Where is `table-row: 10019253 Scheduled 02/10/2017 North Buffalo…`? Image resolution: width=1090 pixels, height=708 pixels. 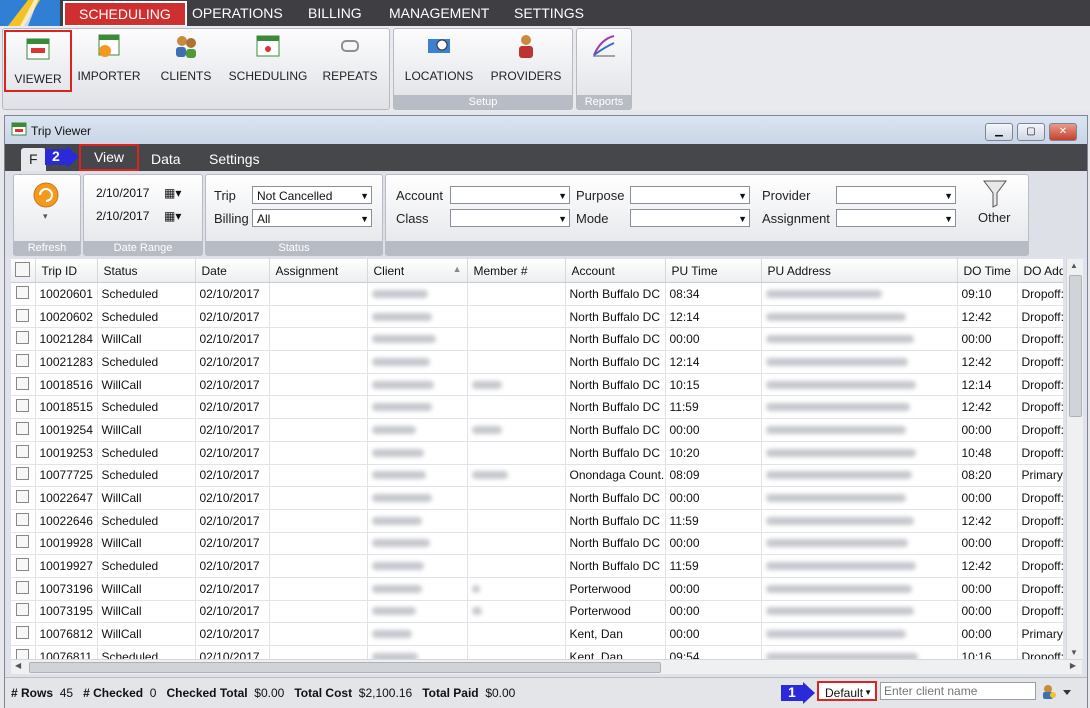
table-row: 10019253 Scheduled 02/10/2017 North Buffalo… is located at coordinates (537, 453).